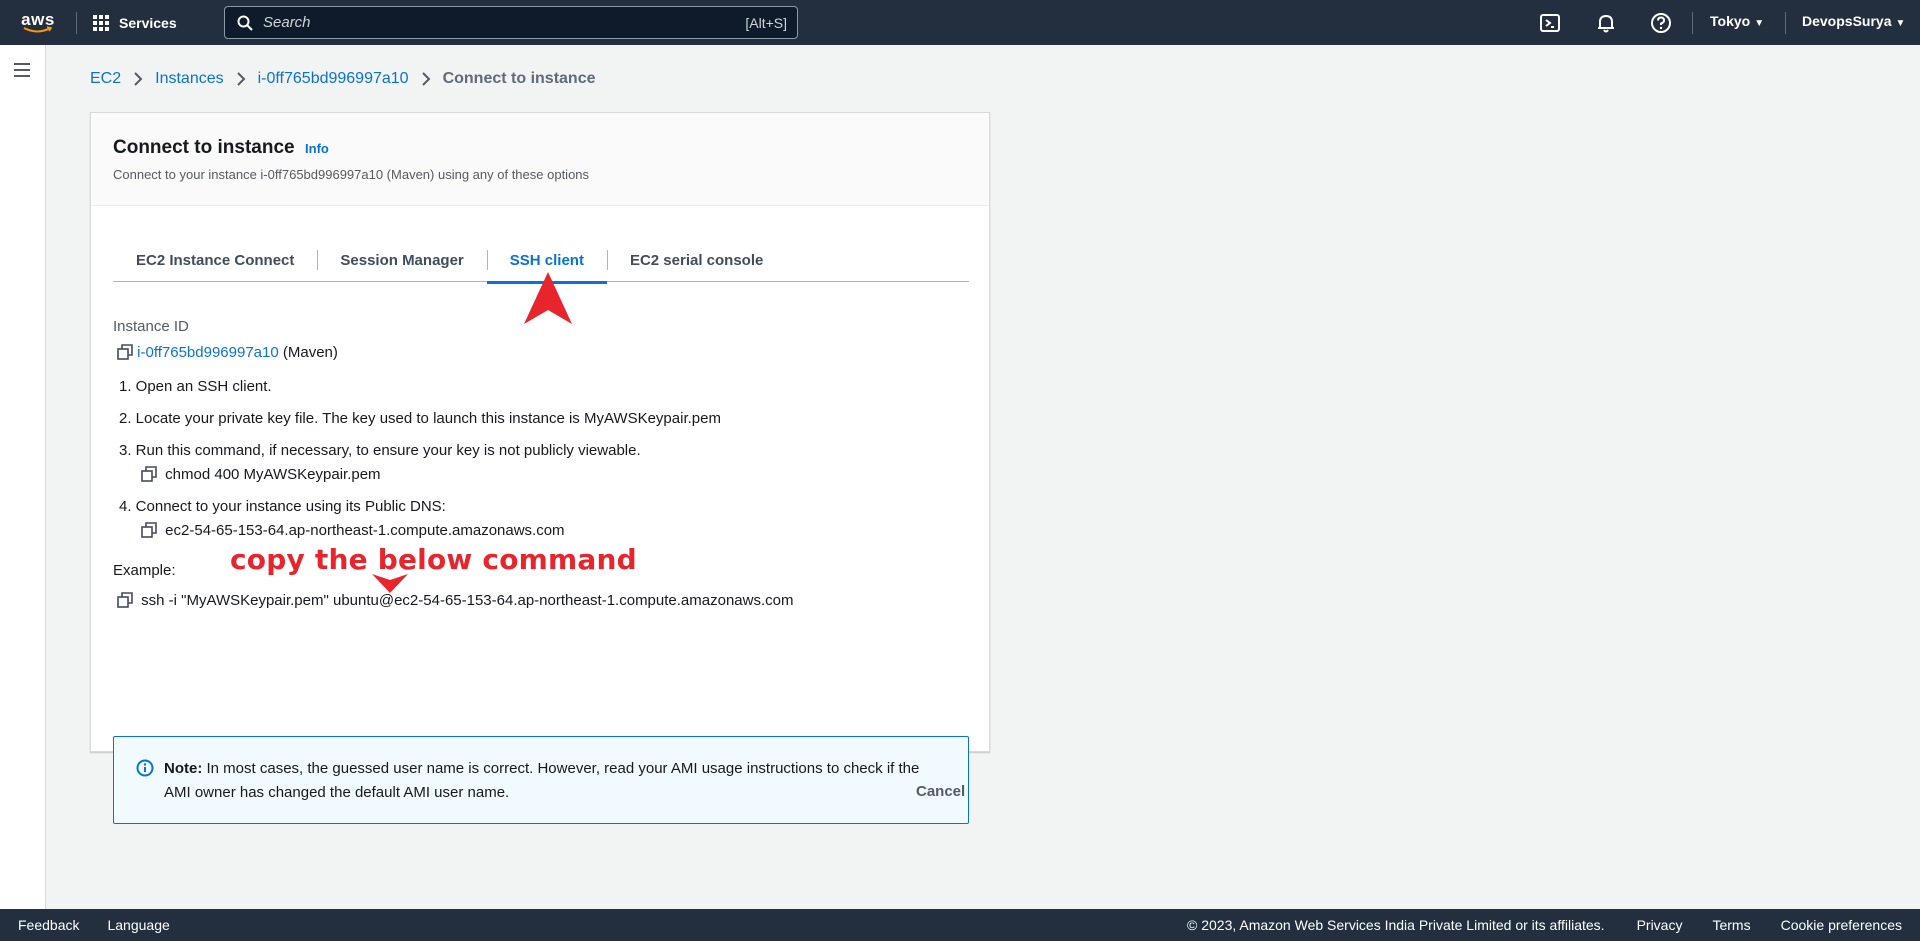  Describe the element at coordinates (1550, 23) in the screenshot. I see `cloudshell-icon` at that location.